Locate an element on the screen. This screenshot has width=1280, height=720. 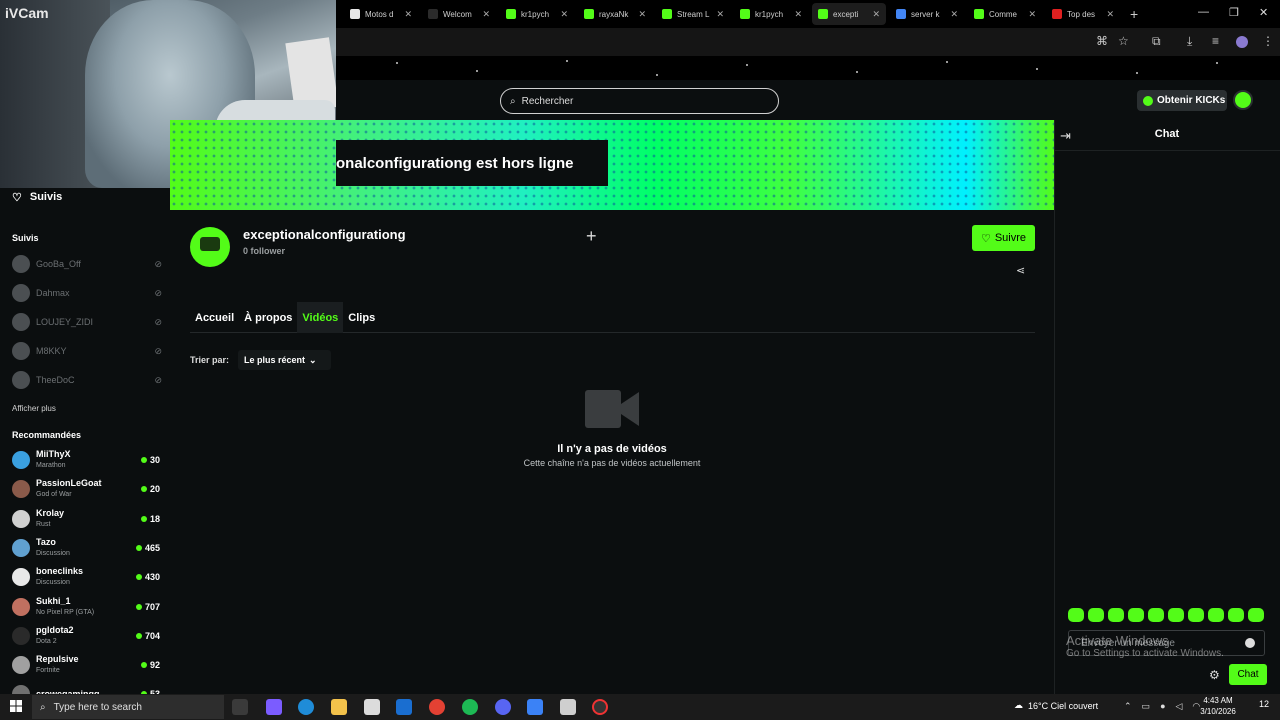
notification-center: 12 is located at coordinates (1264, 704).